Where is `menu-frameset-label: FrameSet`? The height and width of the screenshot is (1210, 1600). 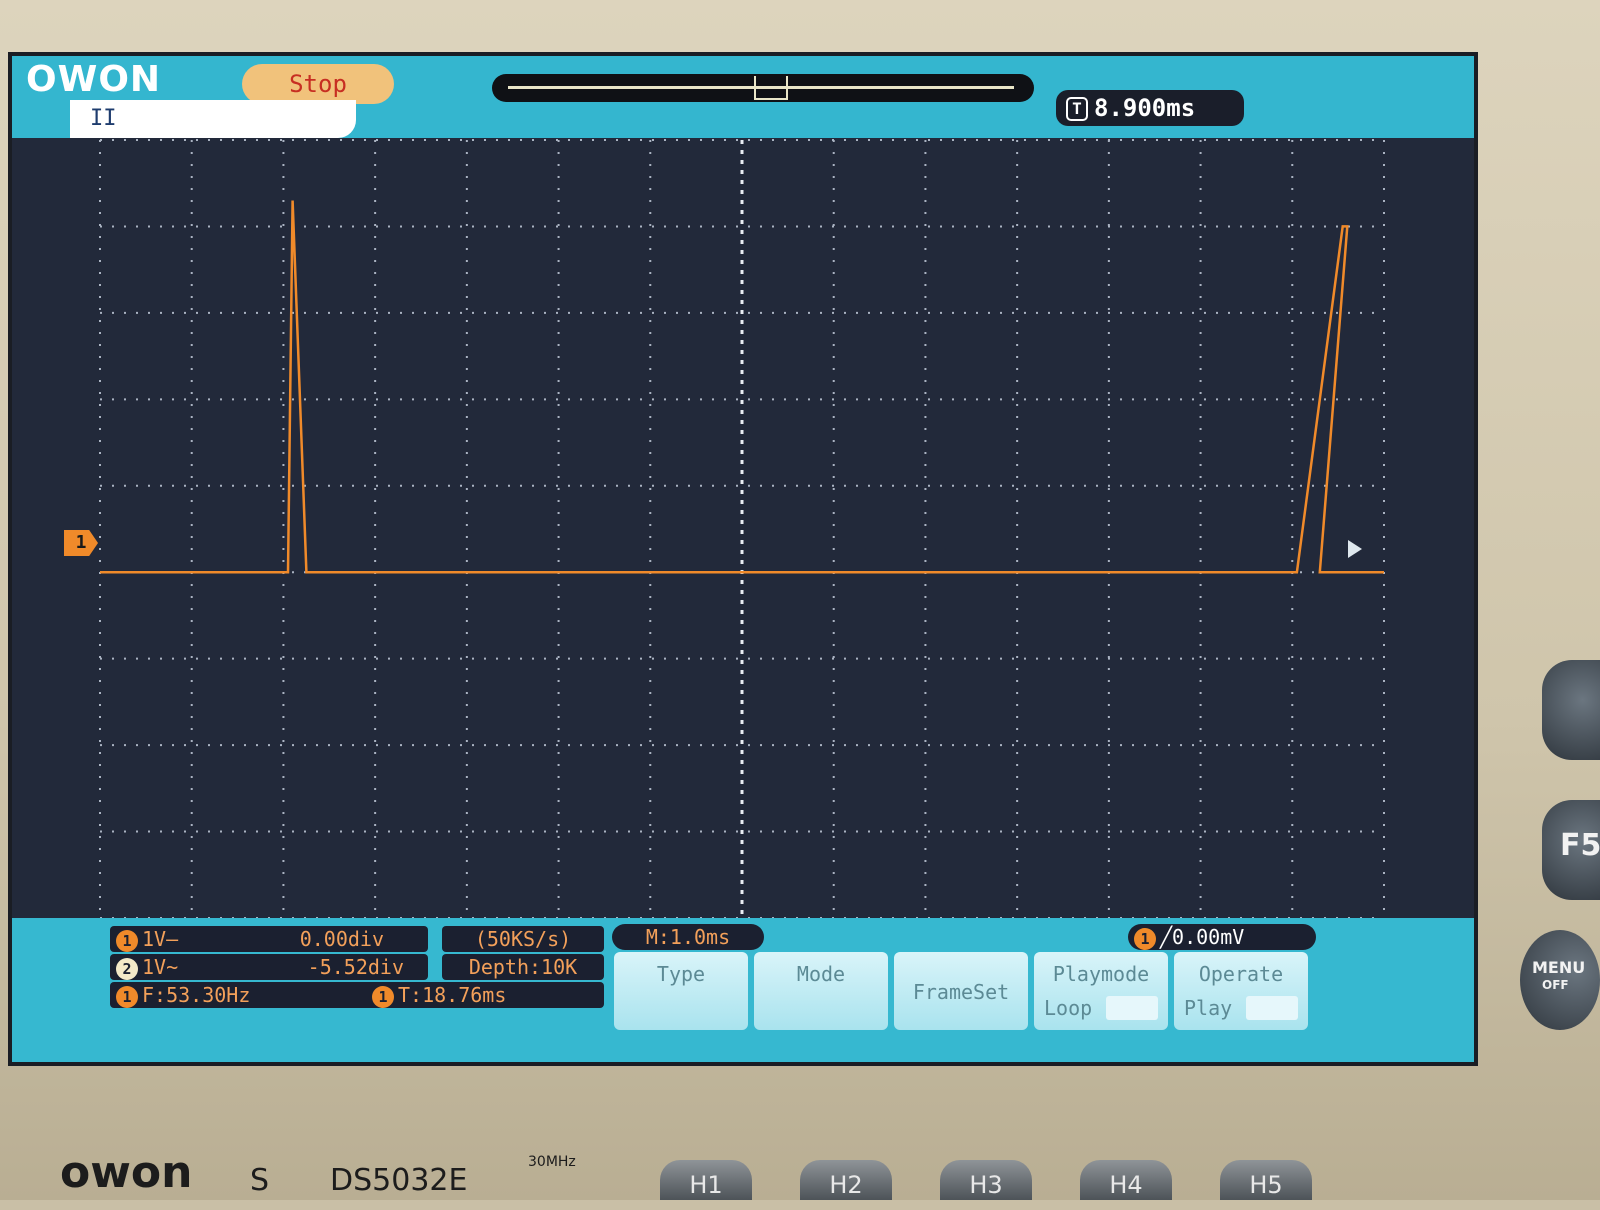
menu-frameset-label: FrameSet is located at coordinates (961, 992).